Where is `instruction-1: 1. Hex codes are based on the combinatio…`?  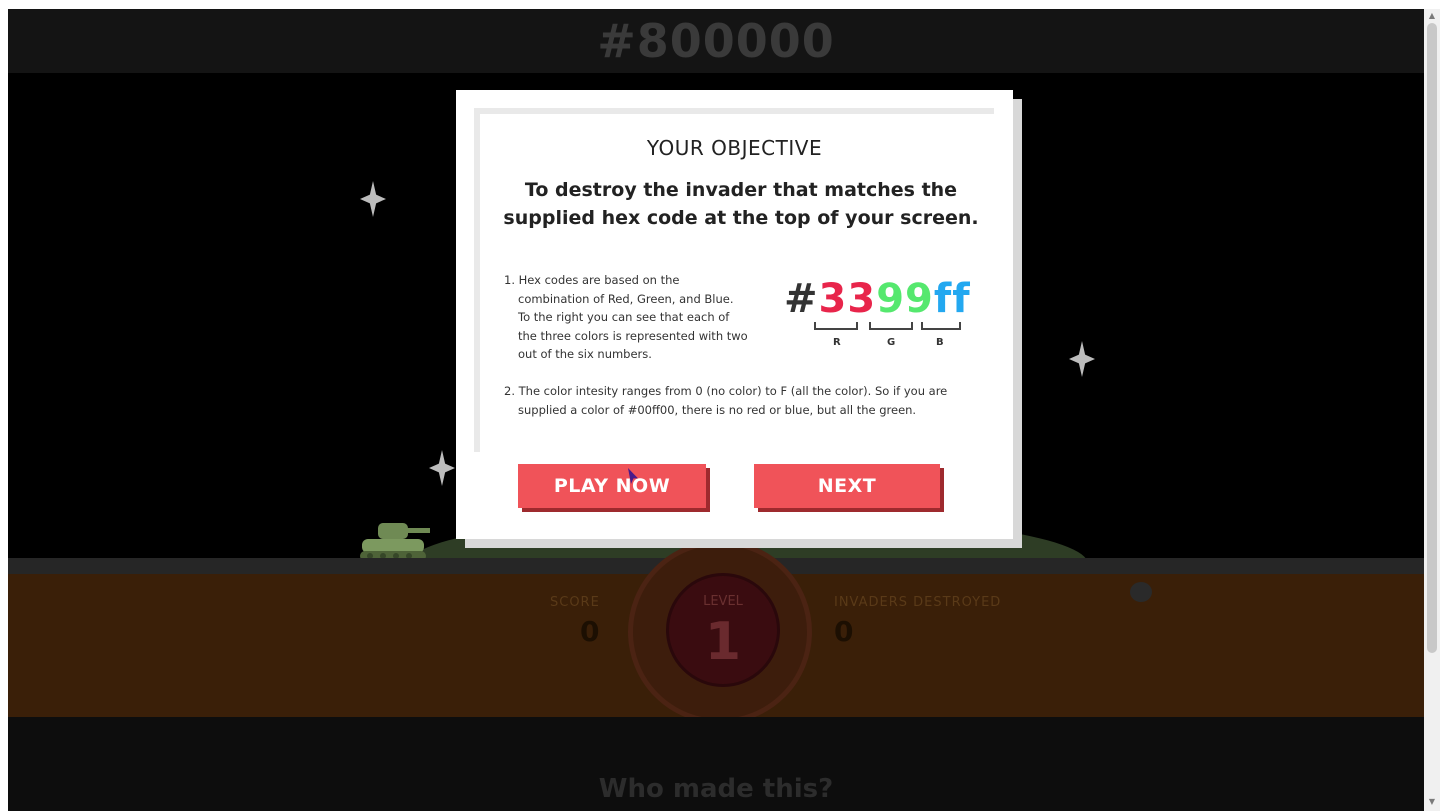
instruction-1: 1. Hex codes are based on the combinatio… is located at coordinates (630, 317).